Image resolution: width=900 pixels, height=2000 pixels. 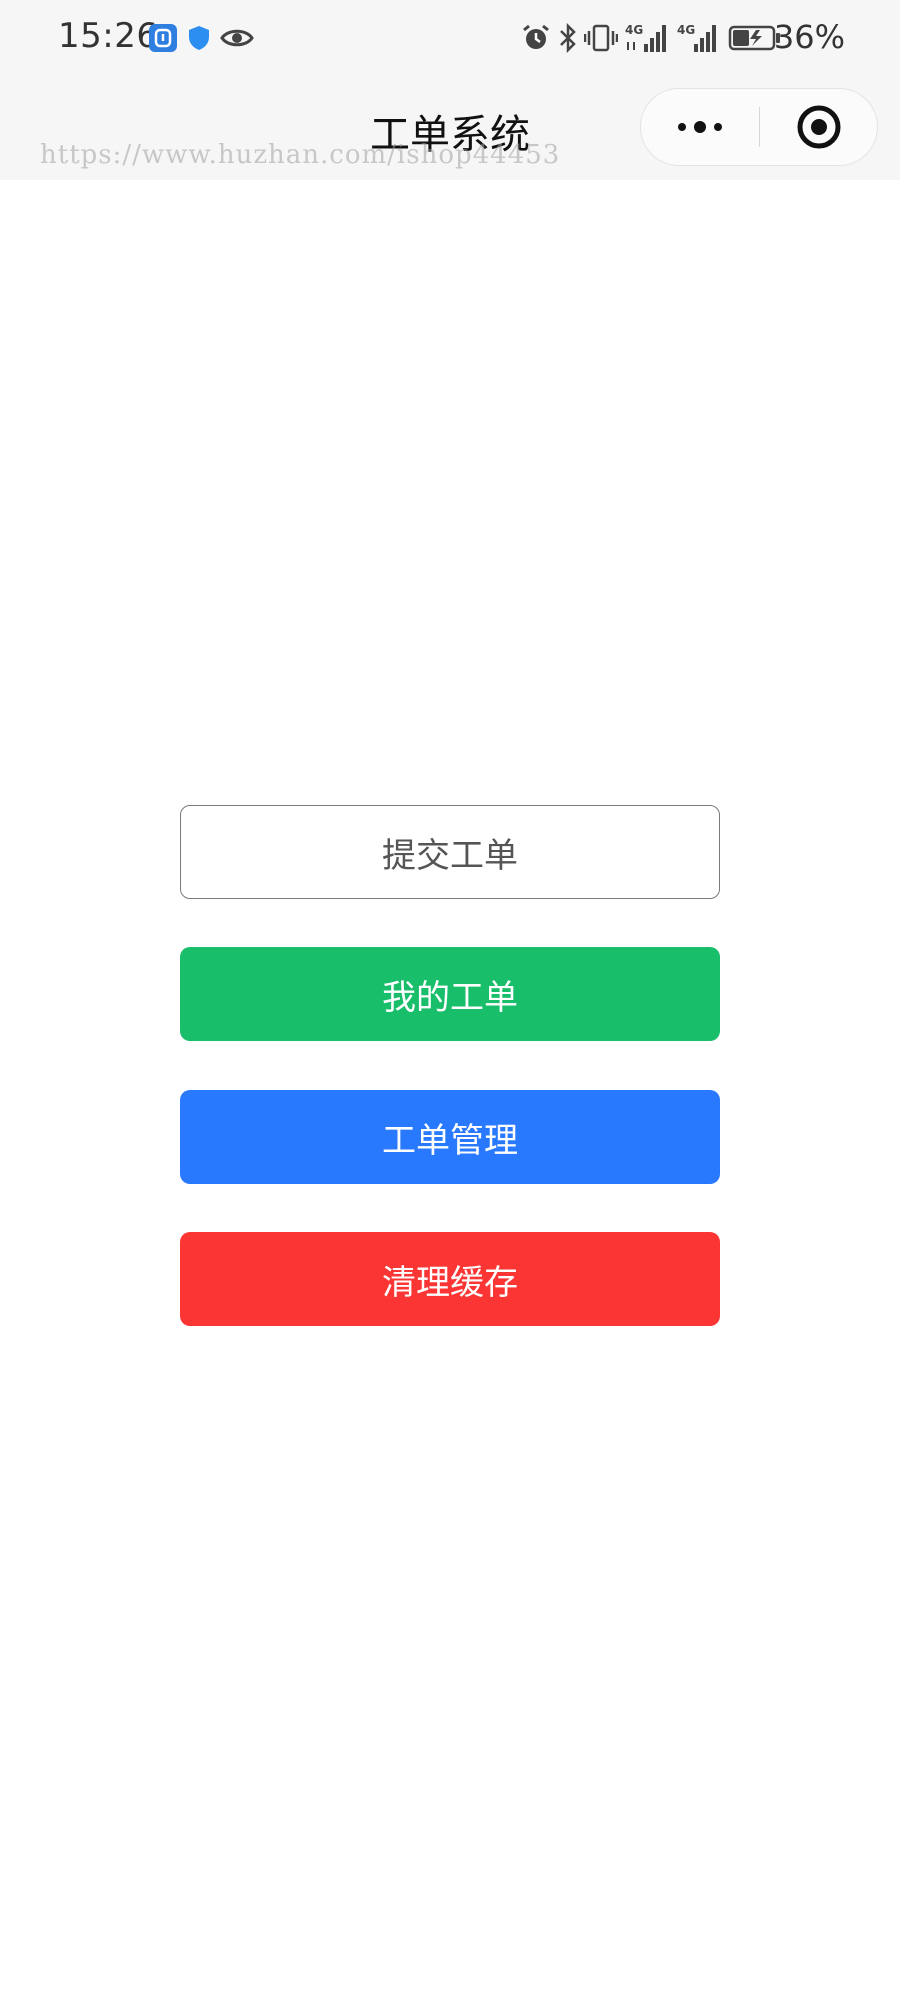 I want to click on my-tickets-button: 我的工单, so click(x=450, y=994).